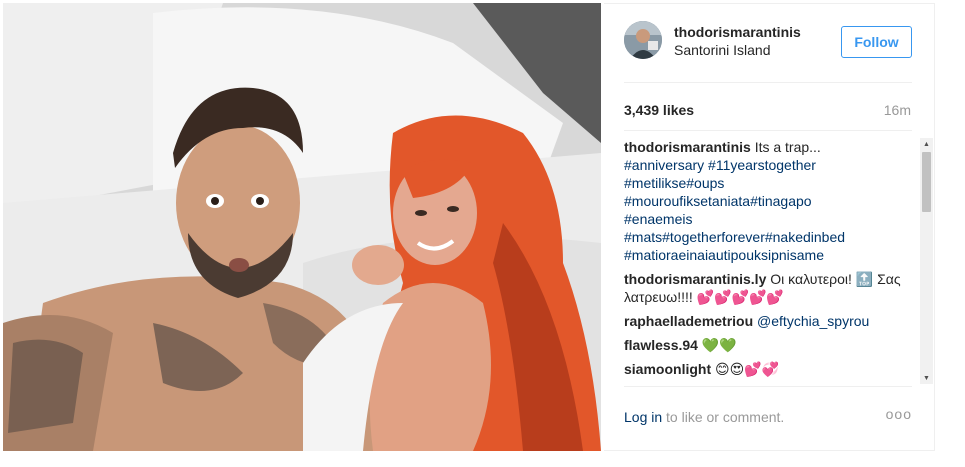 The height and width of the screenshot is (467, 965). Describe the element at coordinates (926, 261) in the screenshot. I see `comments-scrollbar: ▲ ▼` at that location.